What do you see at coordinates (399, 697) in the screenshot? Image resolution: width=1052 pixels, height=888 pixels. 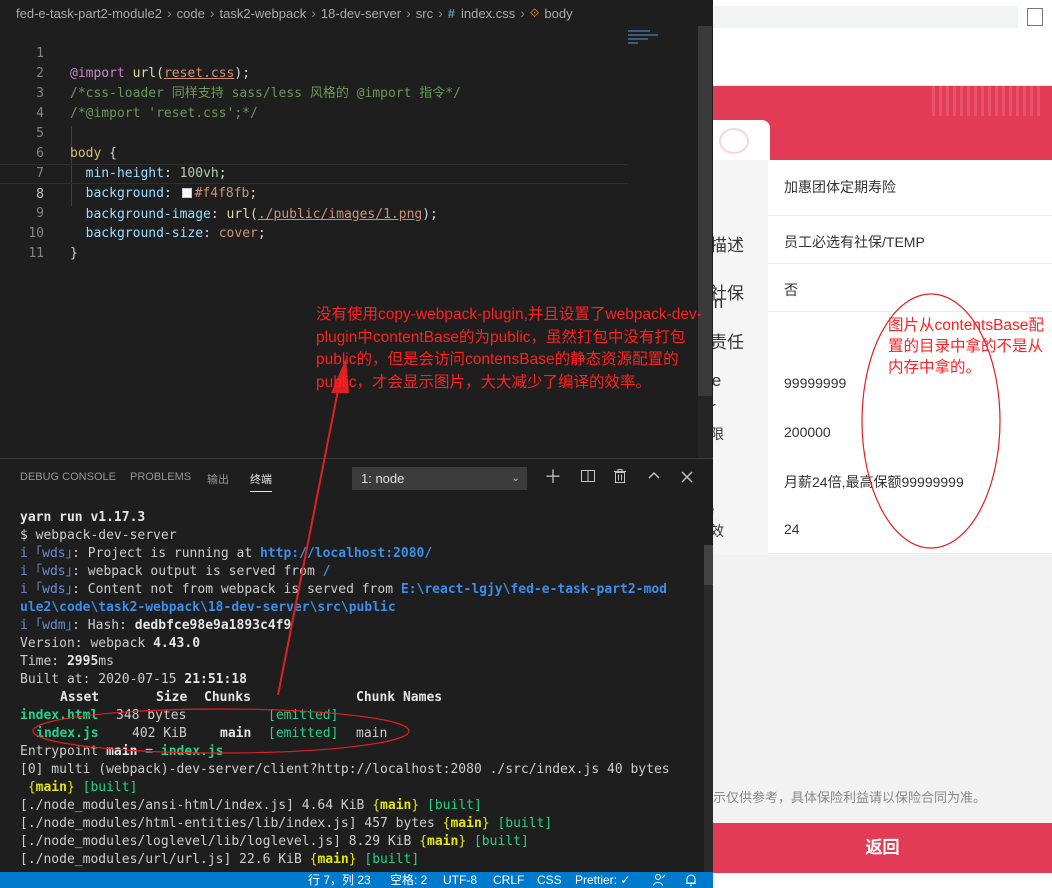 I see `column-header: Chunk Names` at bounding box center [399, 697].